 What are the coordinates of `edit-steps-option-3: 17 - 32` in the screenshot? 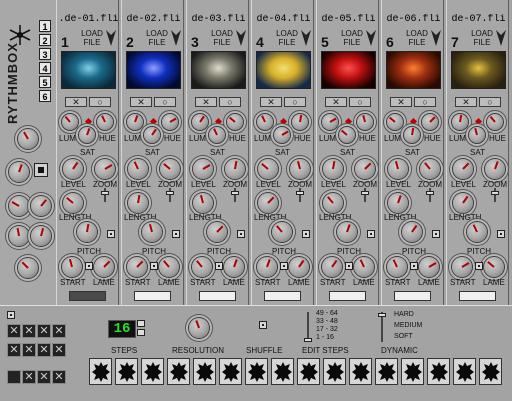 It's located at (327, 329).